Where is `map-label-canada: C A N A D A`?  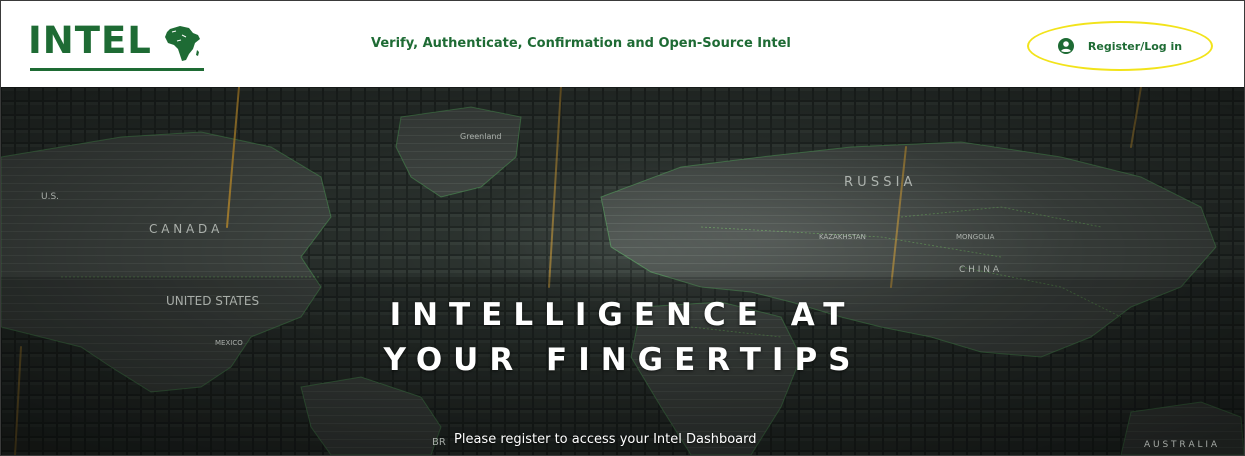
map-label-canada: C A N A D A is located at coordinates (184, 229).